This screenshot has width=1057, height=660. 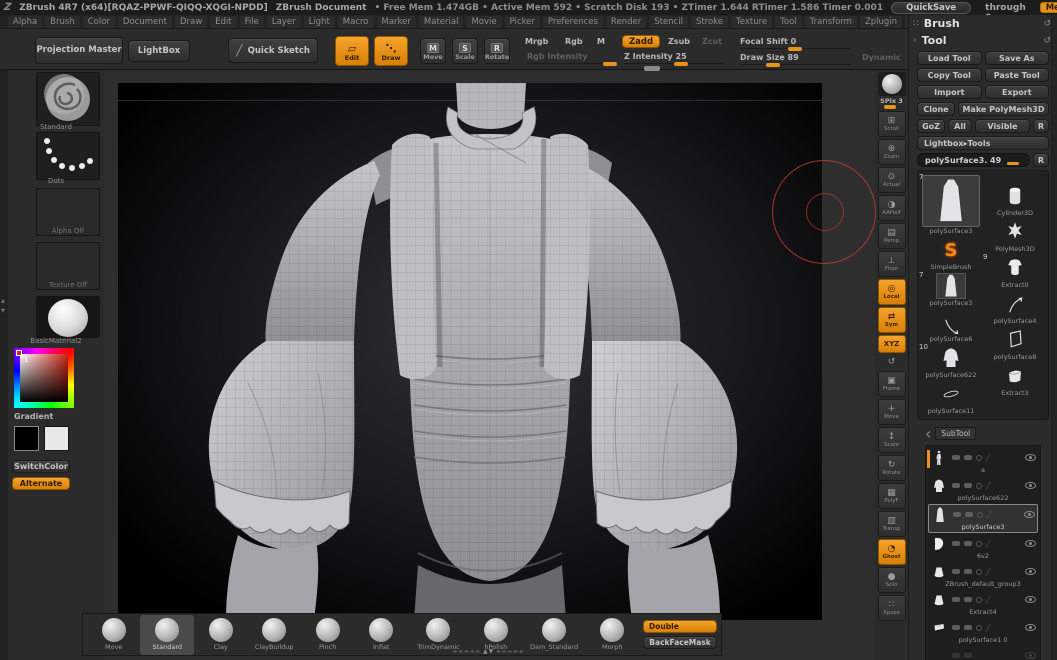 I want to click on frame-button: ▣ Frame, so click(x=891, y=384).